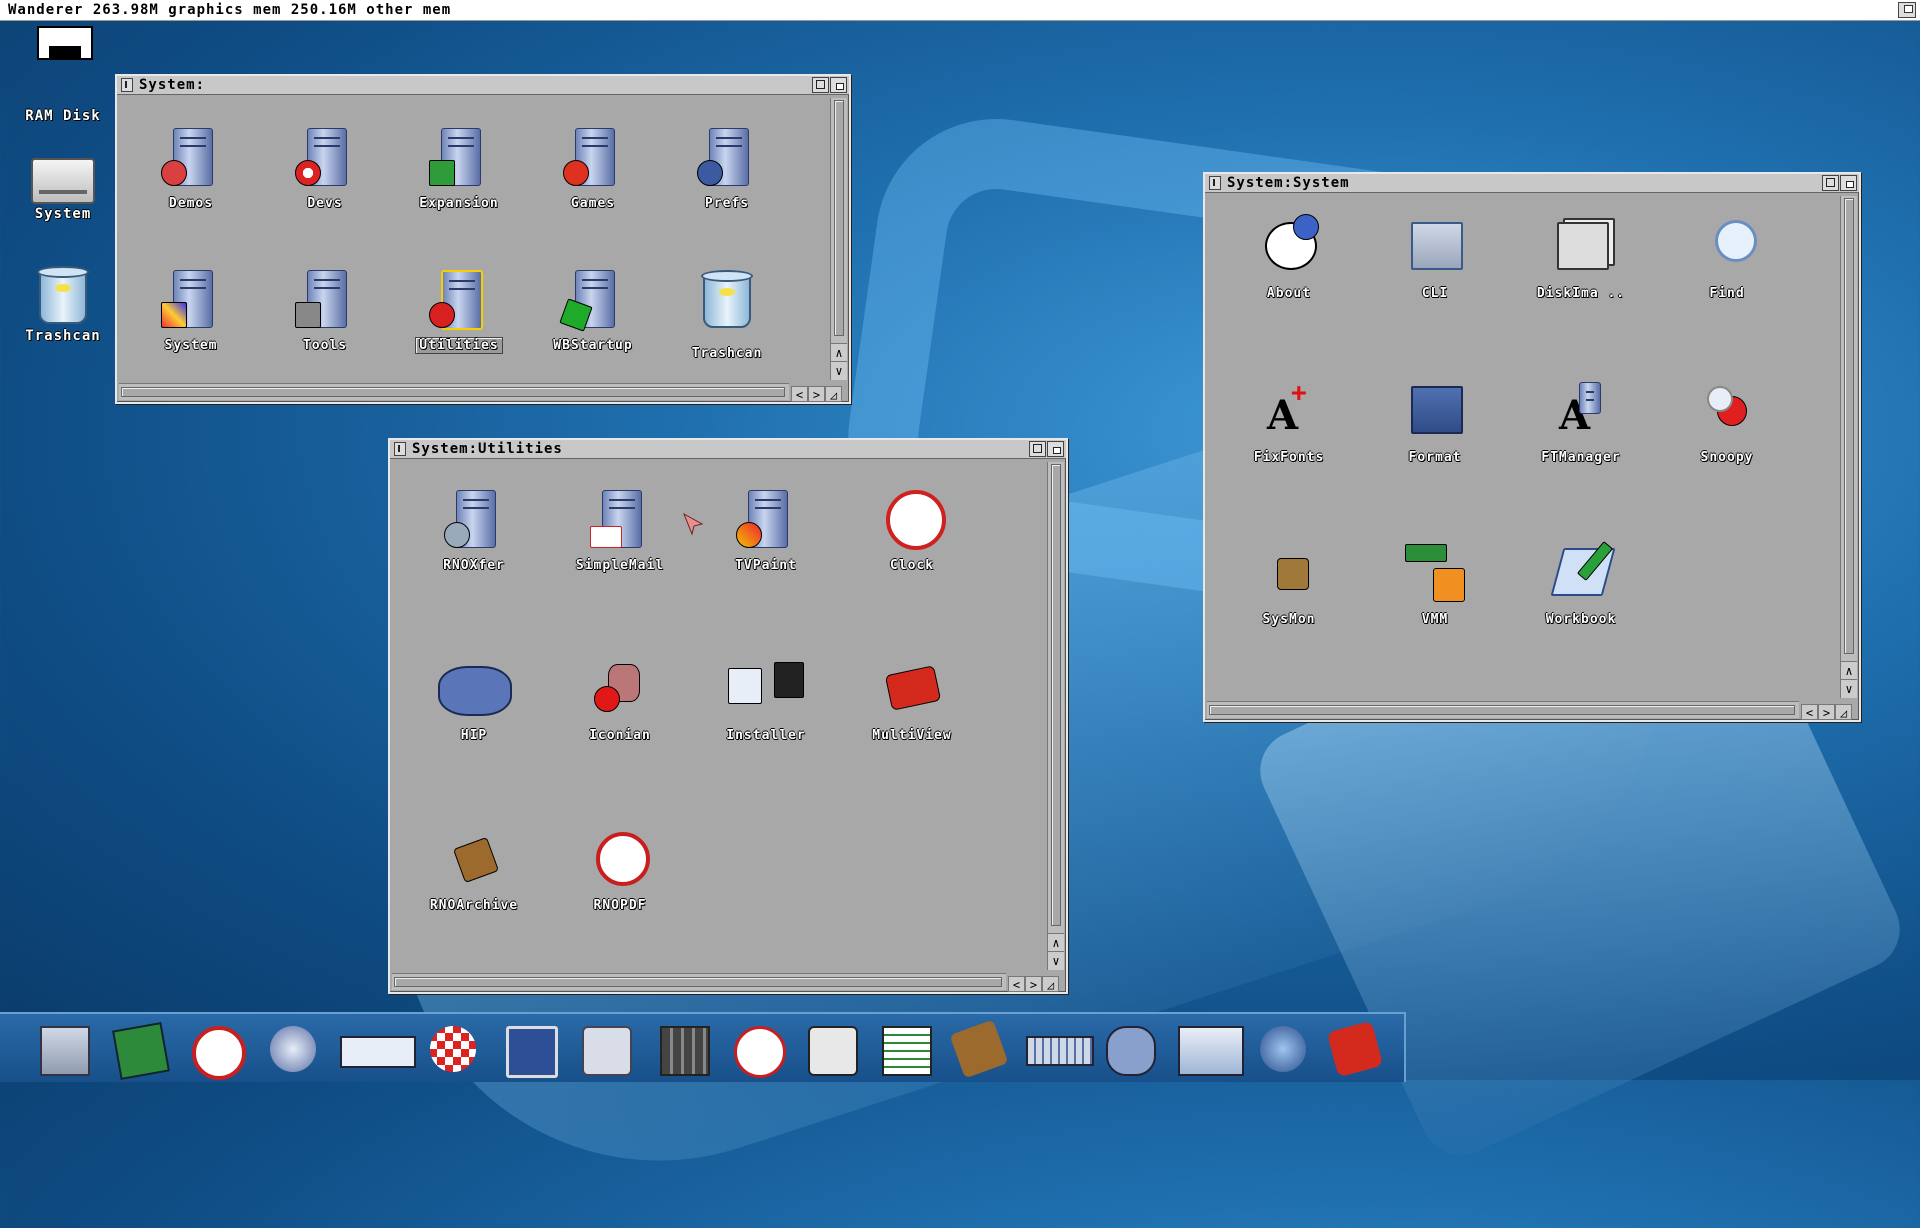 This screenshot has width=1920, height=1228. I want to click on drawer-system: System, so click(191, 309).